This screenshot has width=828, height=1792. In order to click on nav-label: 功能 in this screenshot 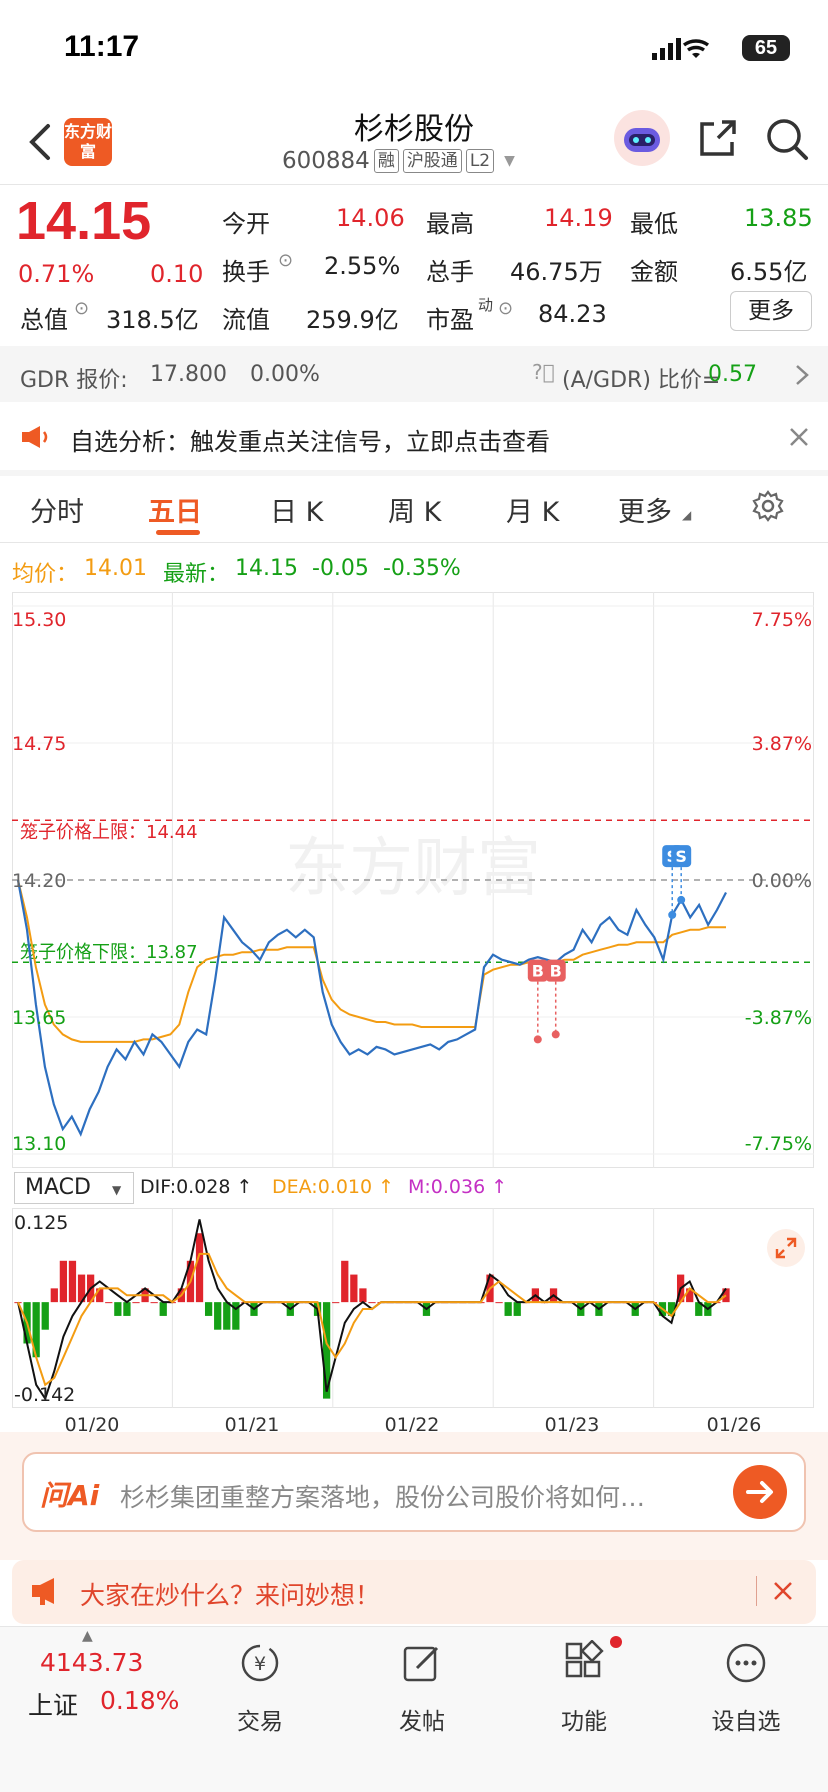, I will do `click(584, 1722)`.